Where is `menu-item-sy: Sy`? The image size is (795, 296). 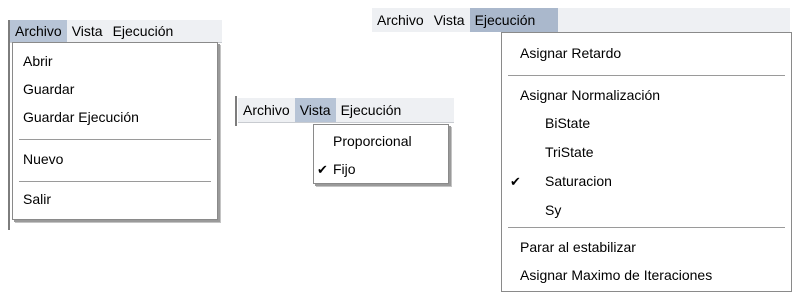
menu-item-sy: Sy is located at coordinates (553, 210).